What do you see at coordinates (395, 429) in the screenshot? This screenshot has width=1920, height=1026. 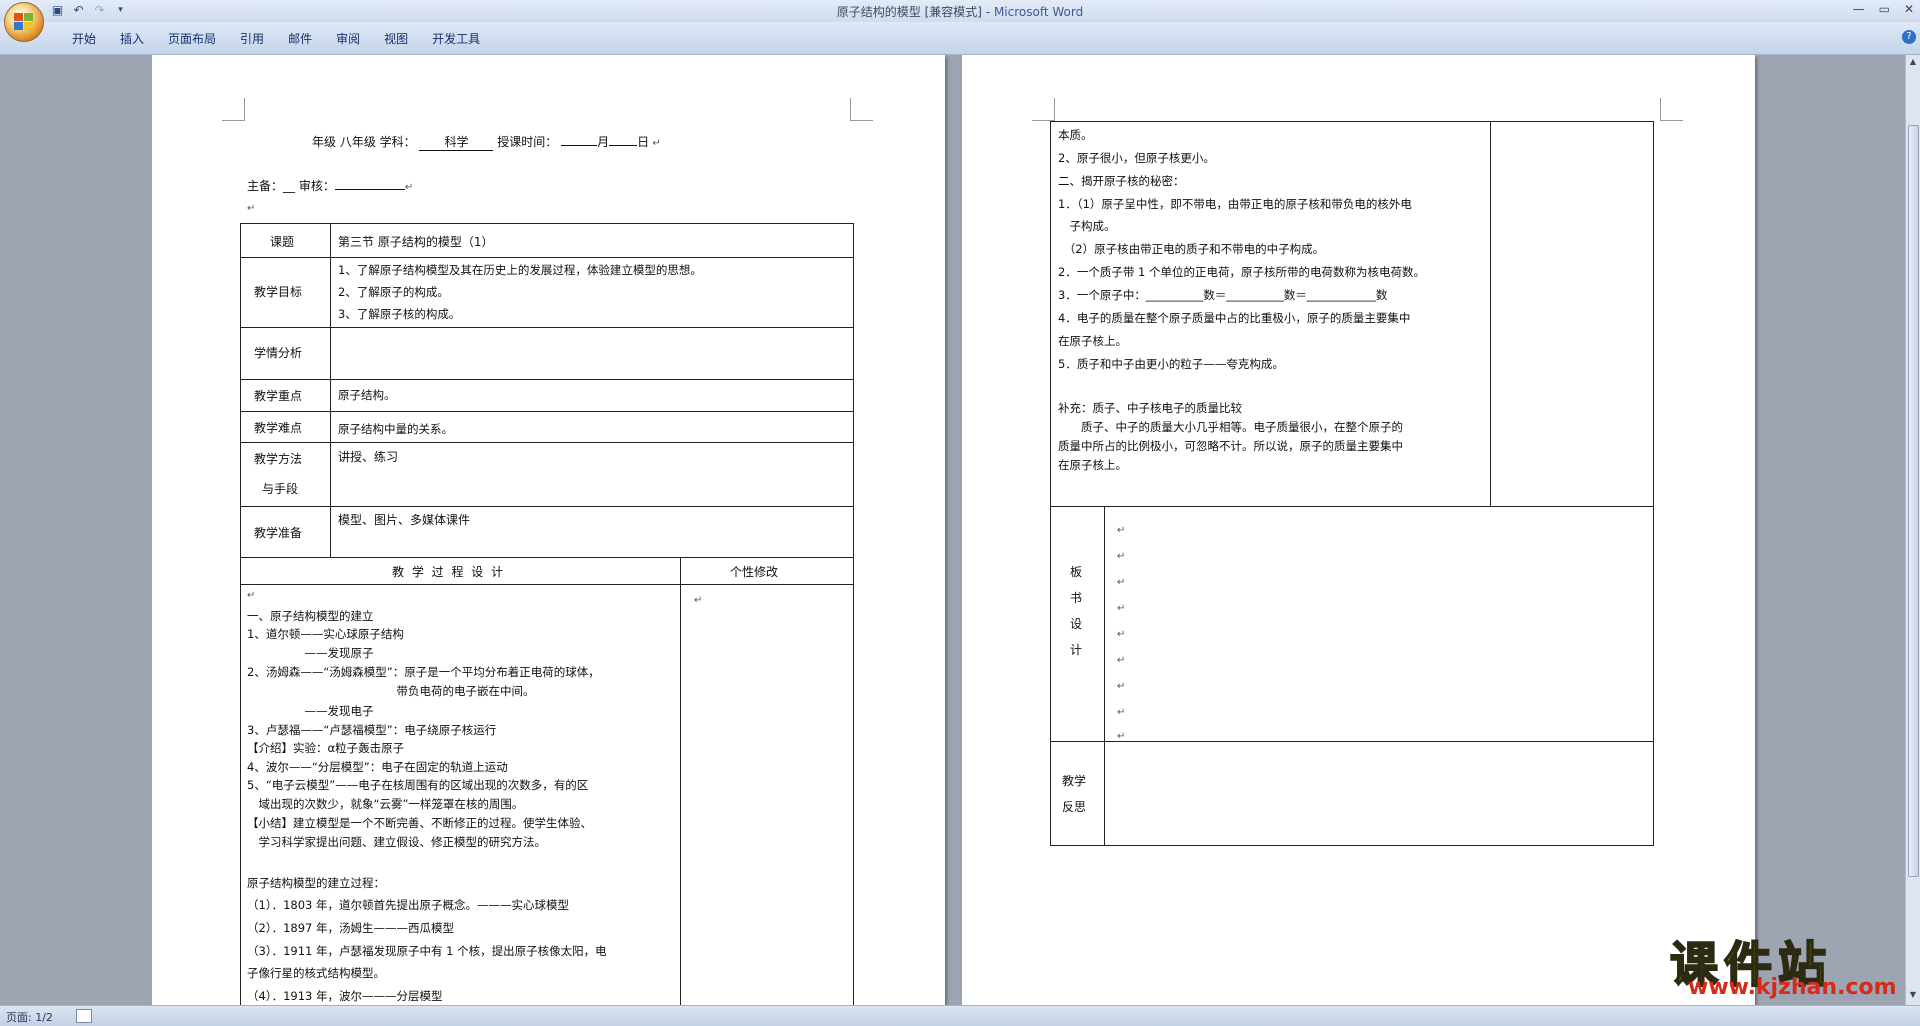 I see `difficulty-value: 原子结构中量的关系。` at bounding box center [395, 429].